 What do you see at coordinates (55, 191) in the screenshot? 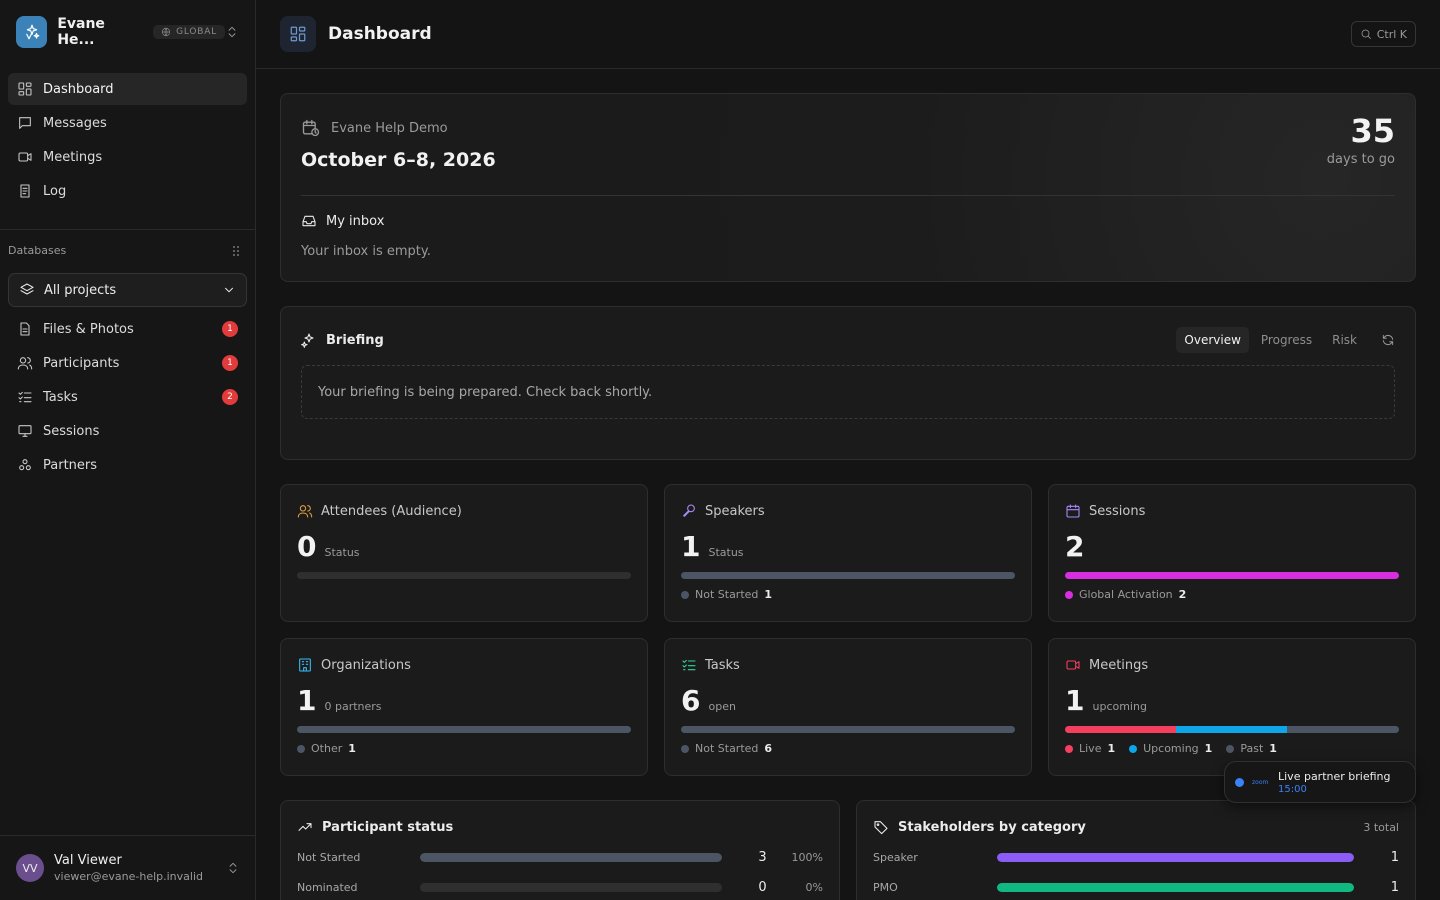
I see `nav-item-label: Log` at bounding box center [55, 191].